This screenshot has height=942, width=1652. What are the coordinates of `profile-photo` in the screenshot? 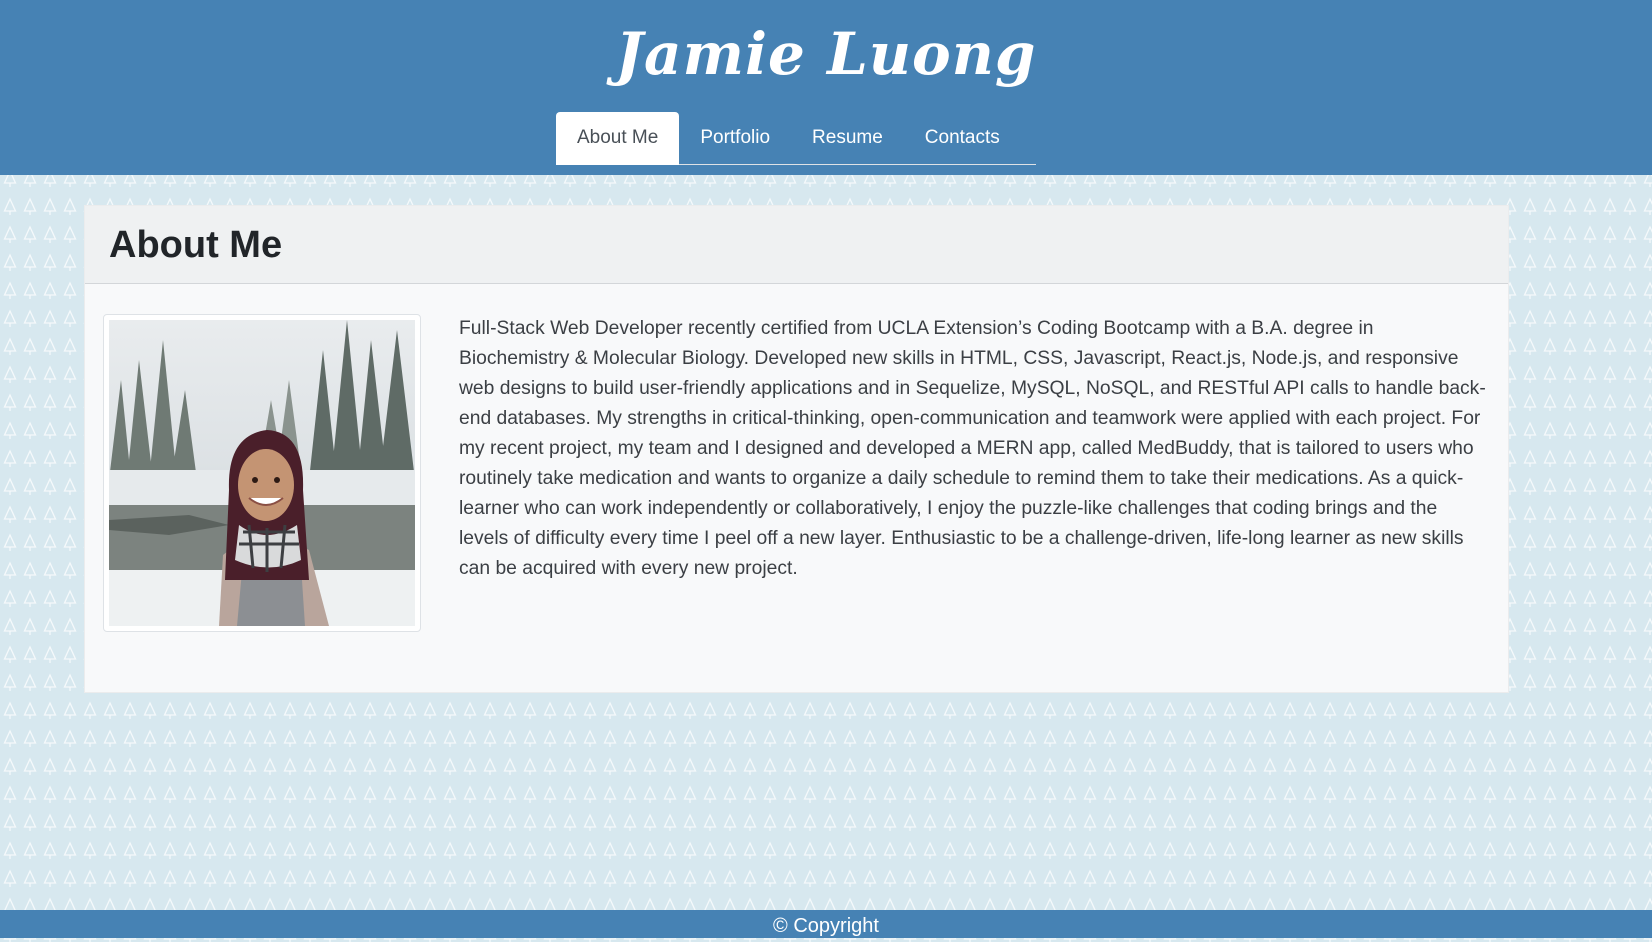 It's located at (262, 473).